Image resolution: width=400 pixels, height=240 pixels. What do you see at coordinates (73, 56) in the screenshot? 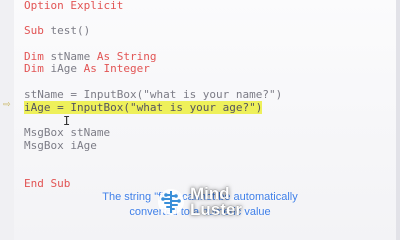
I see `code-text: stName` at bounding box center [73, 56].